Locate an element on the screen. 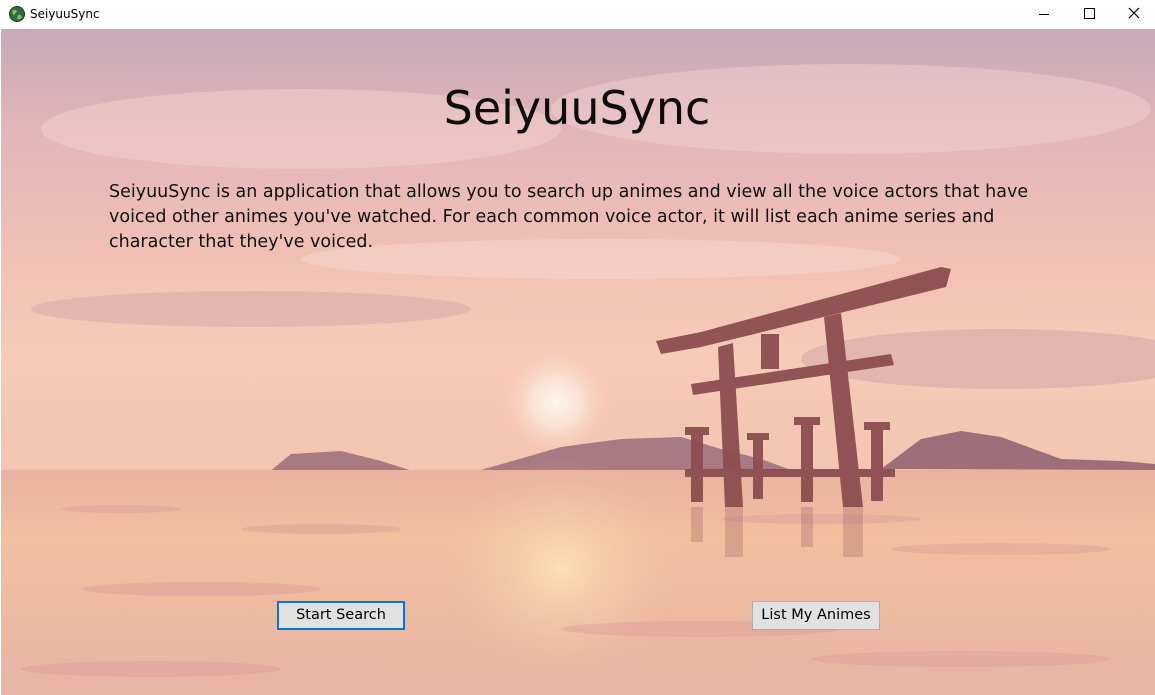 The height and width of the screenshot is (695, 1155). close-button is located at coordinates (1133, 14).